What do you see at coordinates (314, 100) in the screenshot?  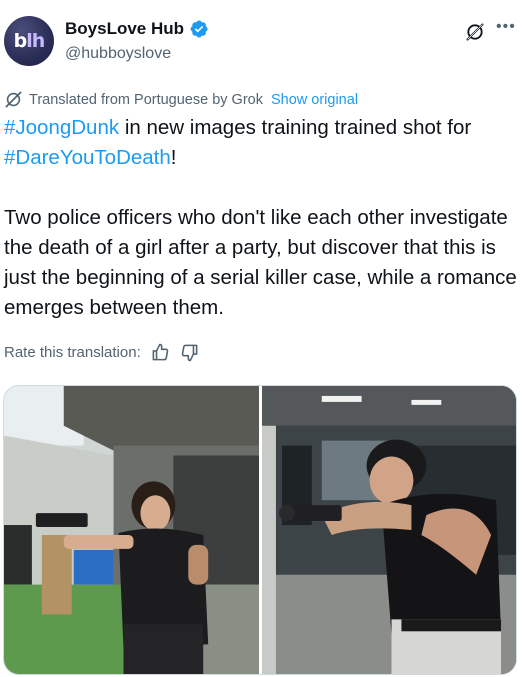 I see `show-original-link: Show original` at bounding box center [314, 100].